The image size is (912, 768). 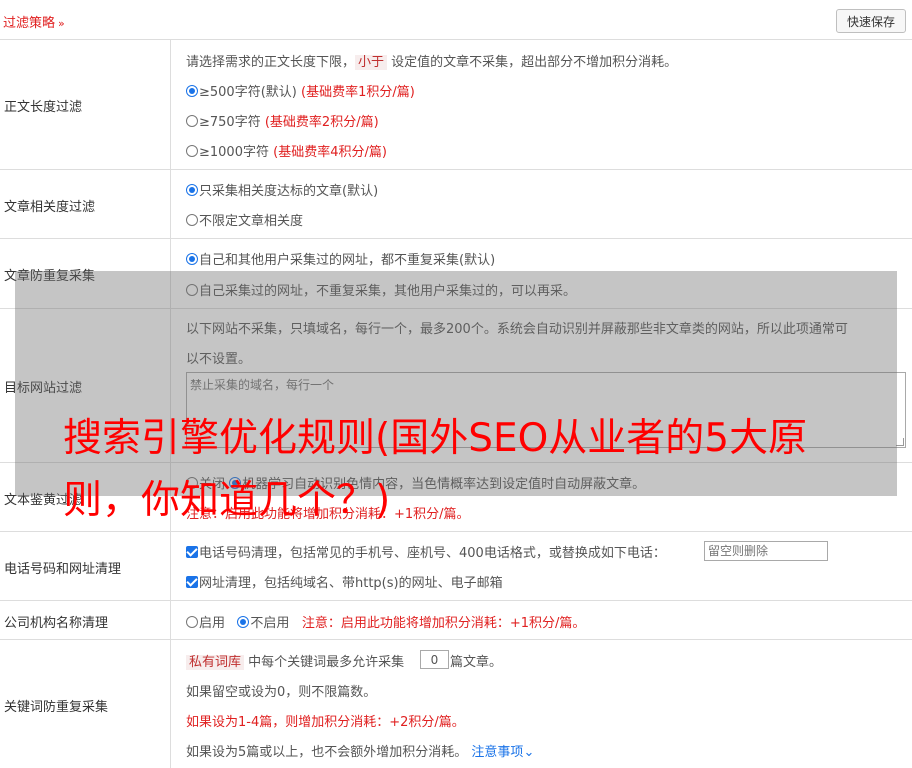 I want to click on keyword-dedupe-label: 关键词防重复采集, so click(x=56, y=707).